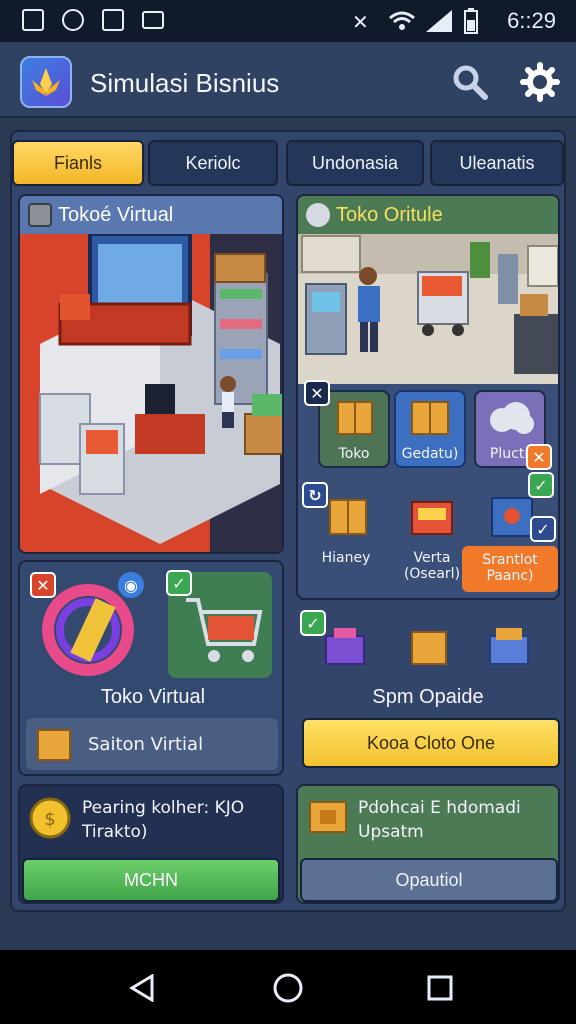  I want to click on saiton-row: Saiton Virtial, so click(152, 744).